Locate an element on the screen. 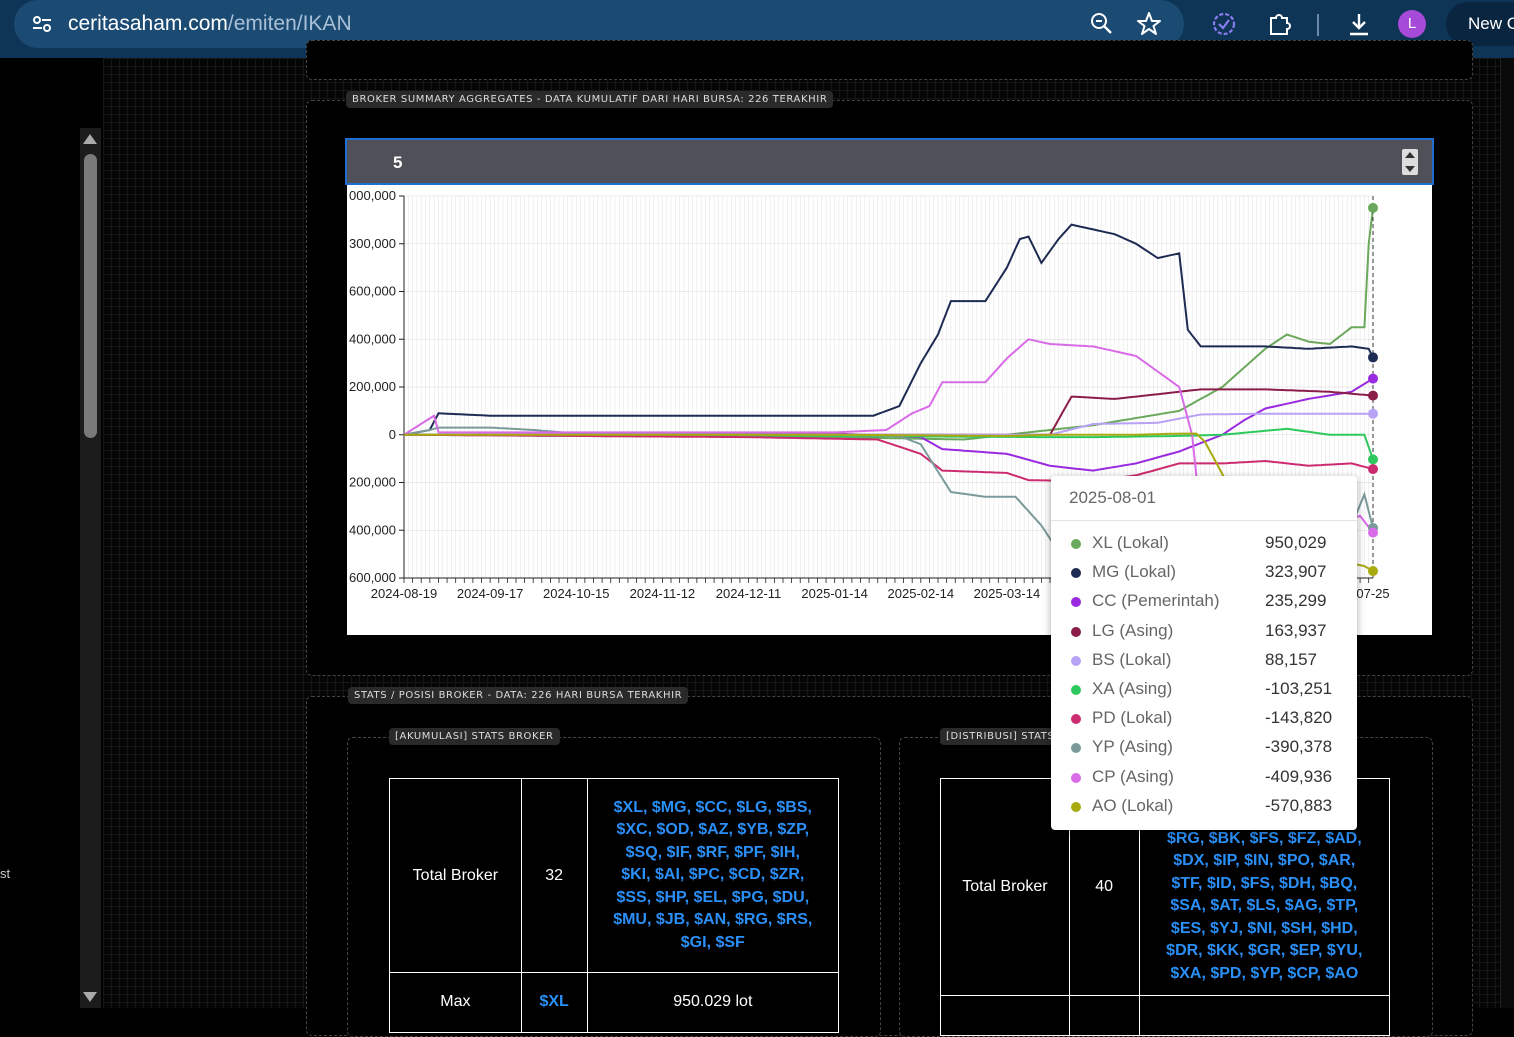  max-value: 950.029 lot is located at coordinates (713, 1002).